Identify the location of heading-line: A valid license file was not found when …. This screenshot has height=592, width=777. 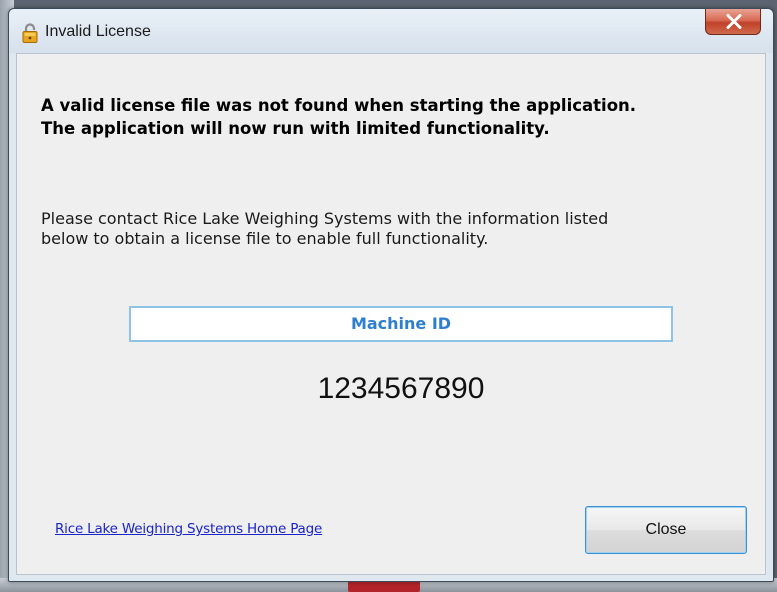
(339, 105).